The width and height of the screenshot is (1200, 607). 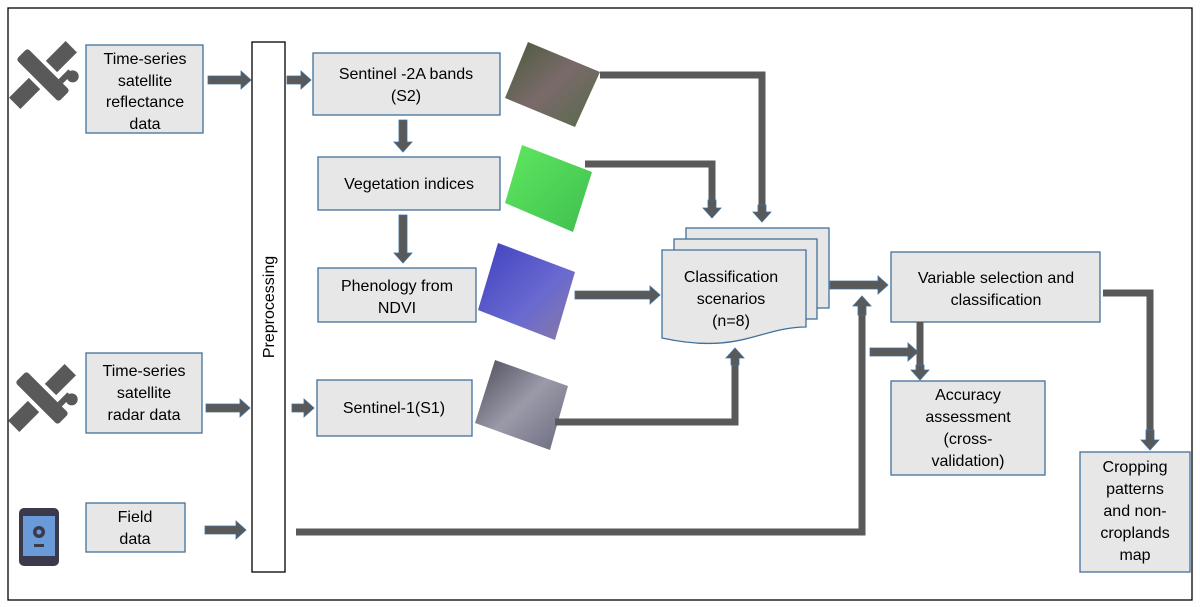 I want to click on accuracy-assessment-box: Accuracy assessment (cross-validation), so click(x=968, y=428).